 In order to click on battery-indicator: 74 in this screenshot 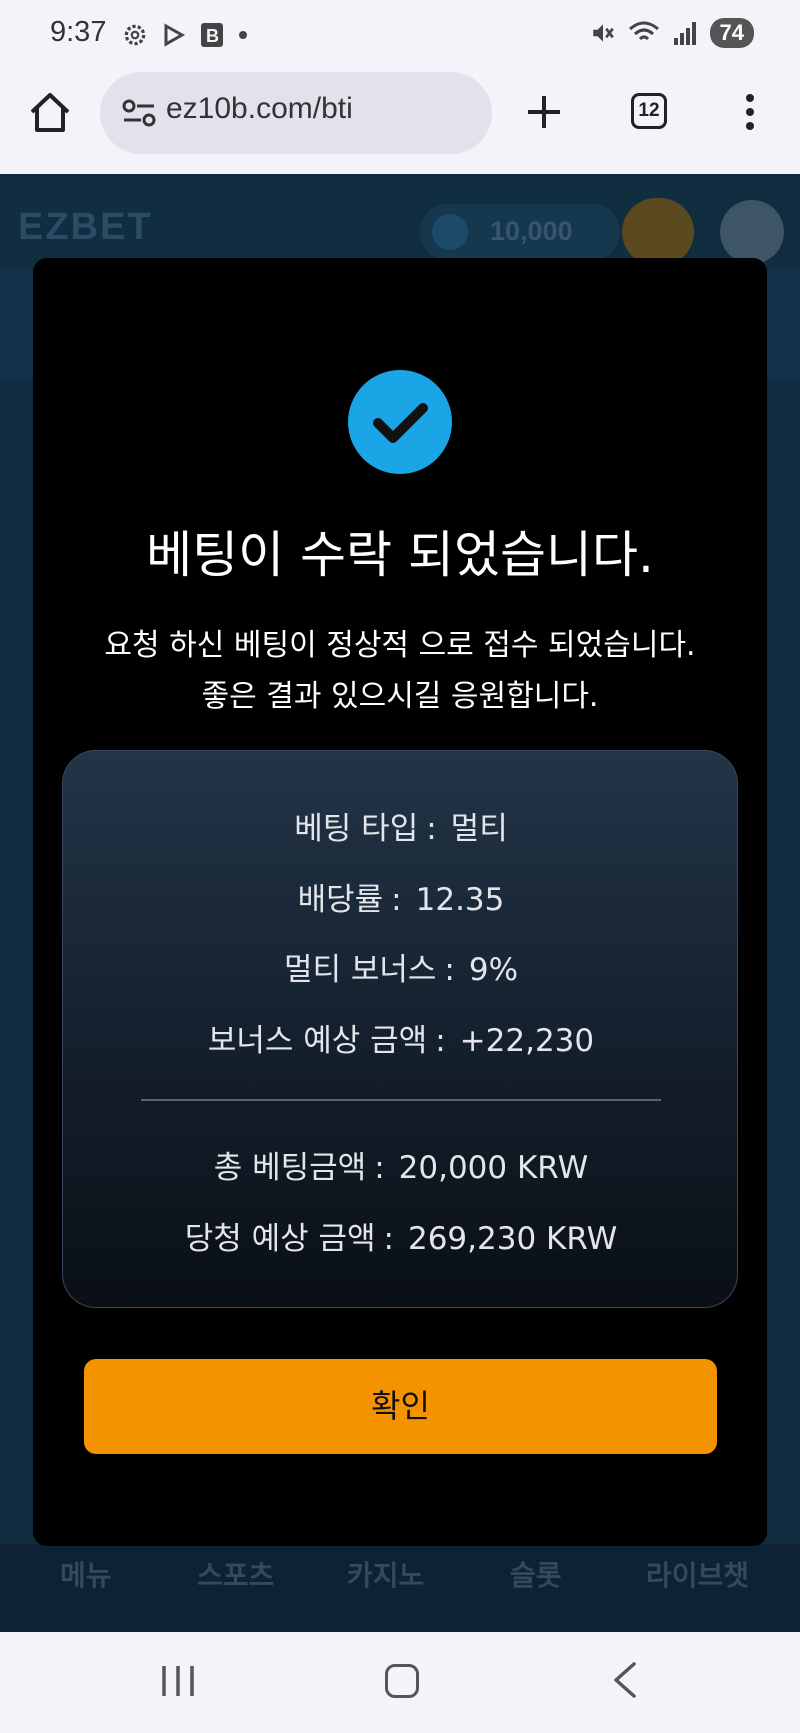, I will do `click(731, 33)`.